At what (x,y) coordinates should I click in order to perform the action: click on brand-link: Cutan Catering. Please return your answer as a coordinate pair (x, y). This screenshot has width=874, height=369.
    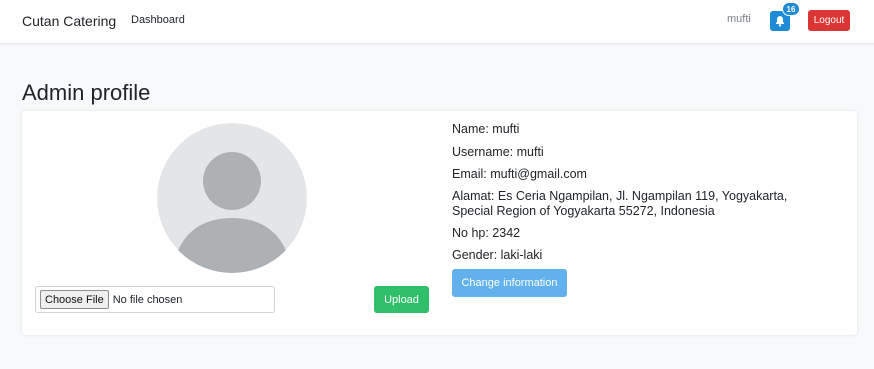
    Looking at the image, I should click on (69, 21).